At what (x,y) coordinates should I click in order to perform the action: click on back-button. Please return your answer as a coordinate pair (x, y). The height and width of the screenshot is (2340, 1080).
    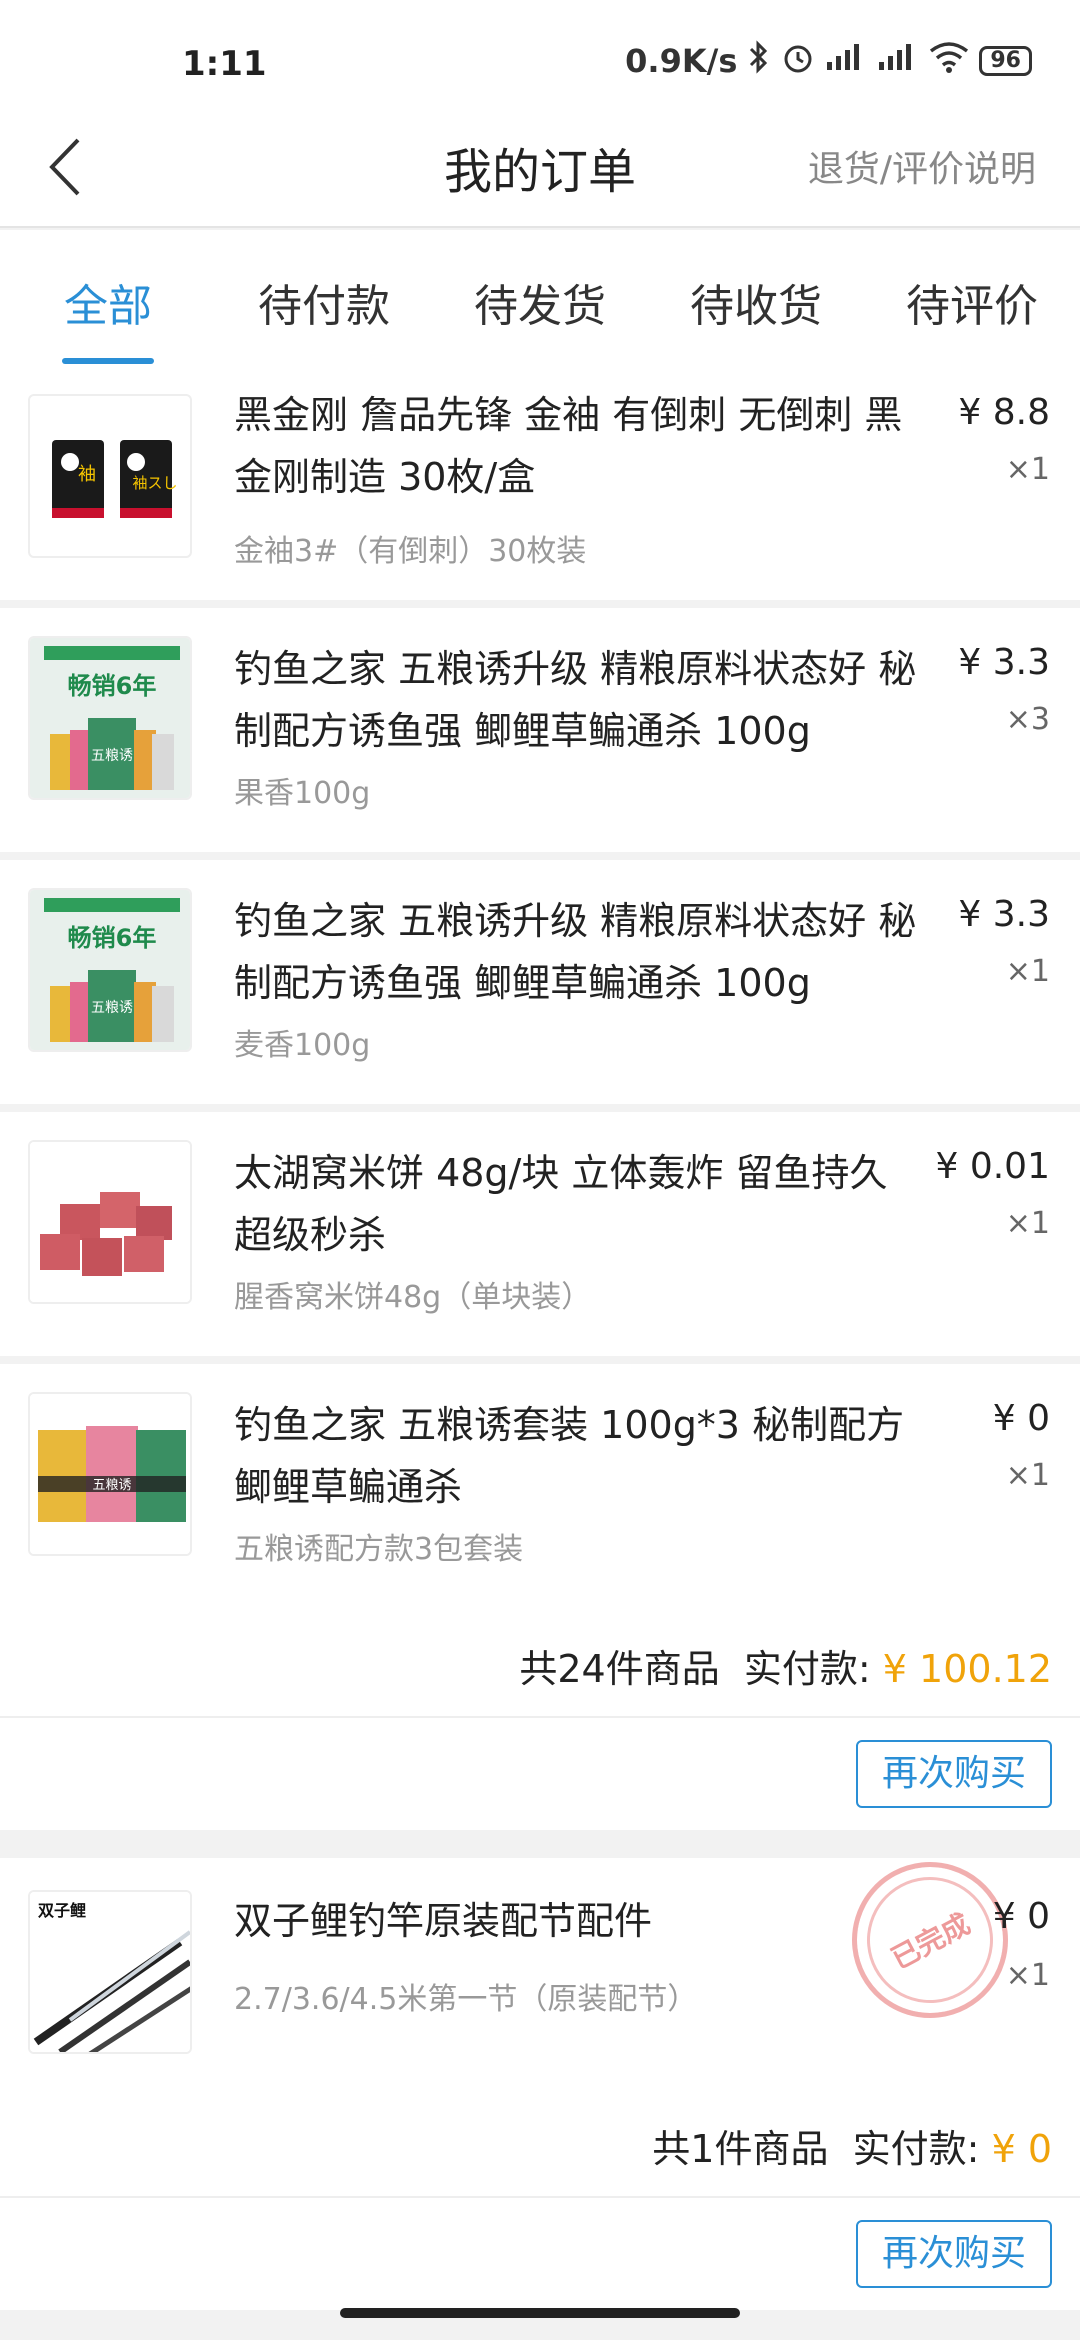
    Looking at the image, I should click on (70, 165).